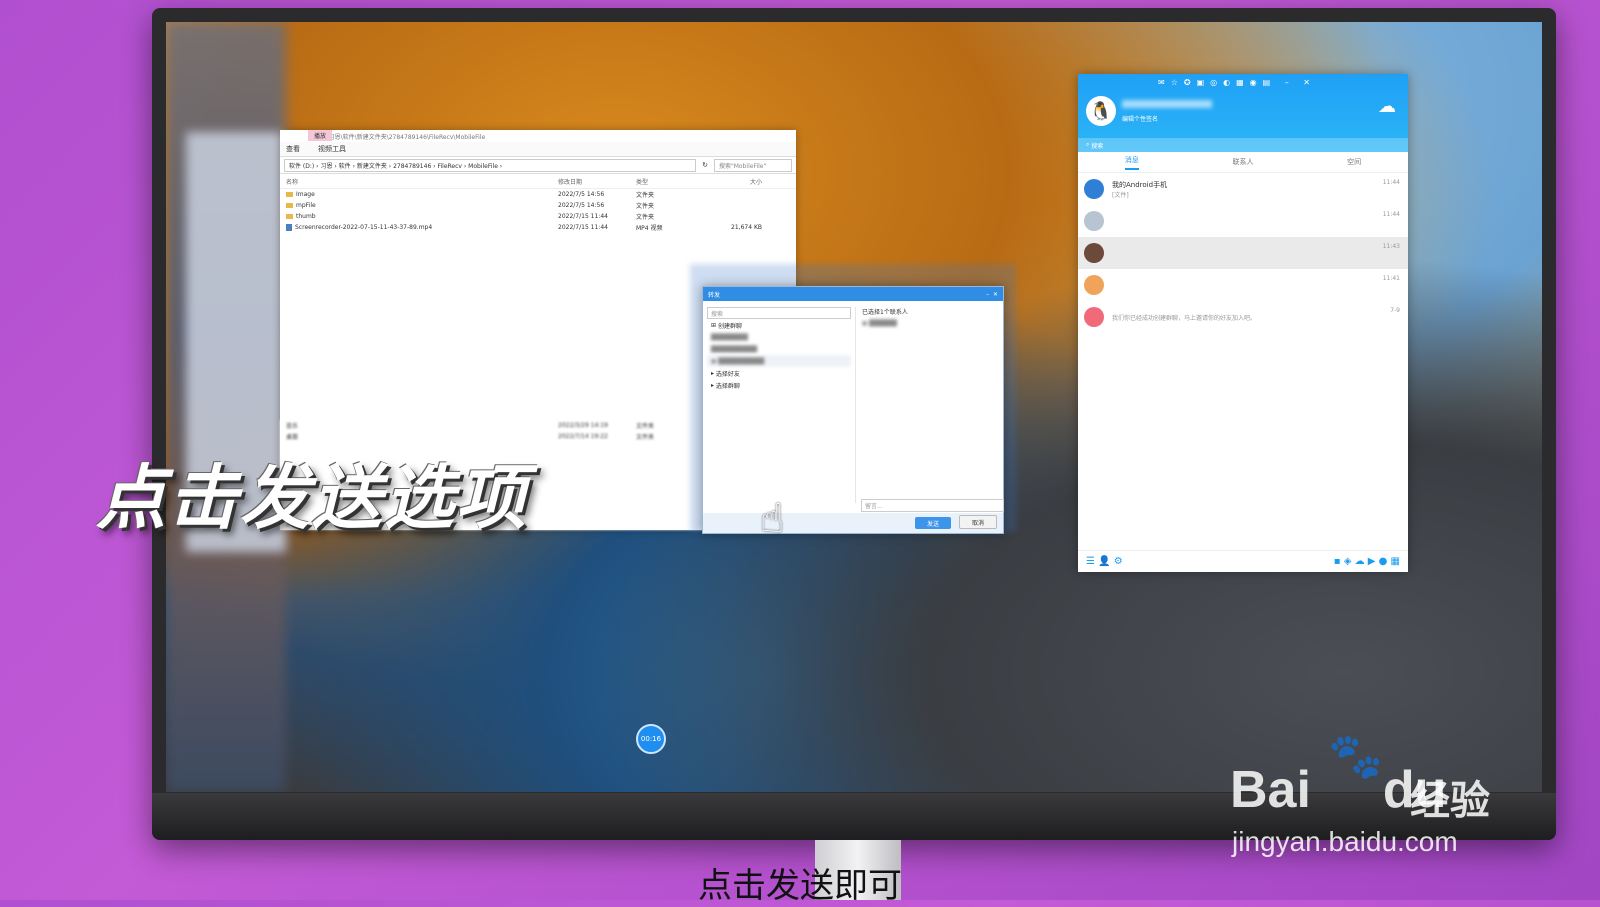  I want to click on table-row: mpFile 2022/7/5 14:56 文件夹, so click(538, 205).